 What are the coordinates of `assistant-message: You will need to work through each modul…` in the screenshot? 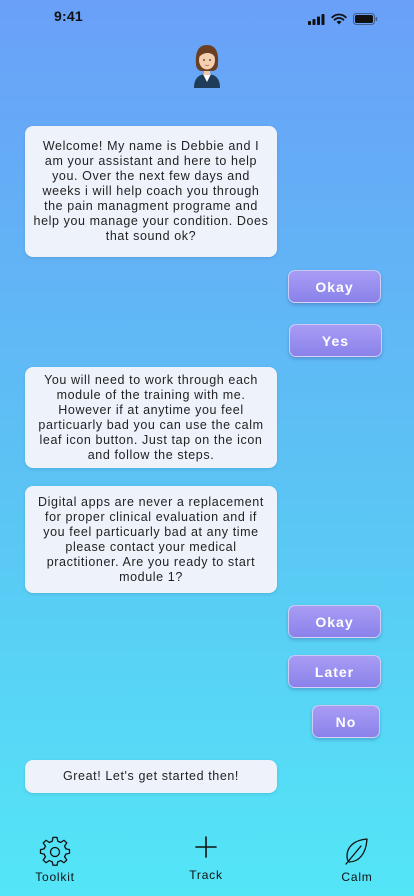 It's located at (151, 417).